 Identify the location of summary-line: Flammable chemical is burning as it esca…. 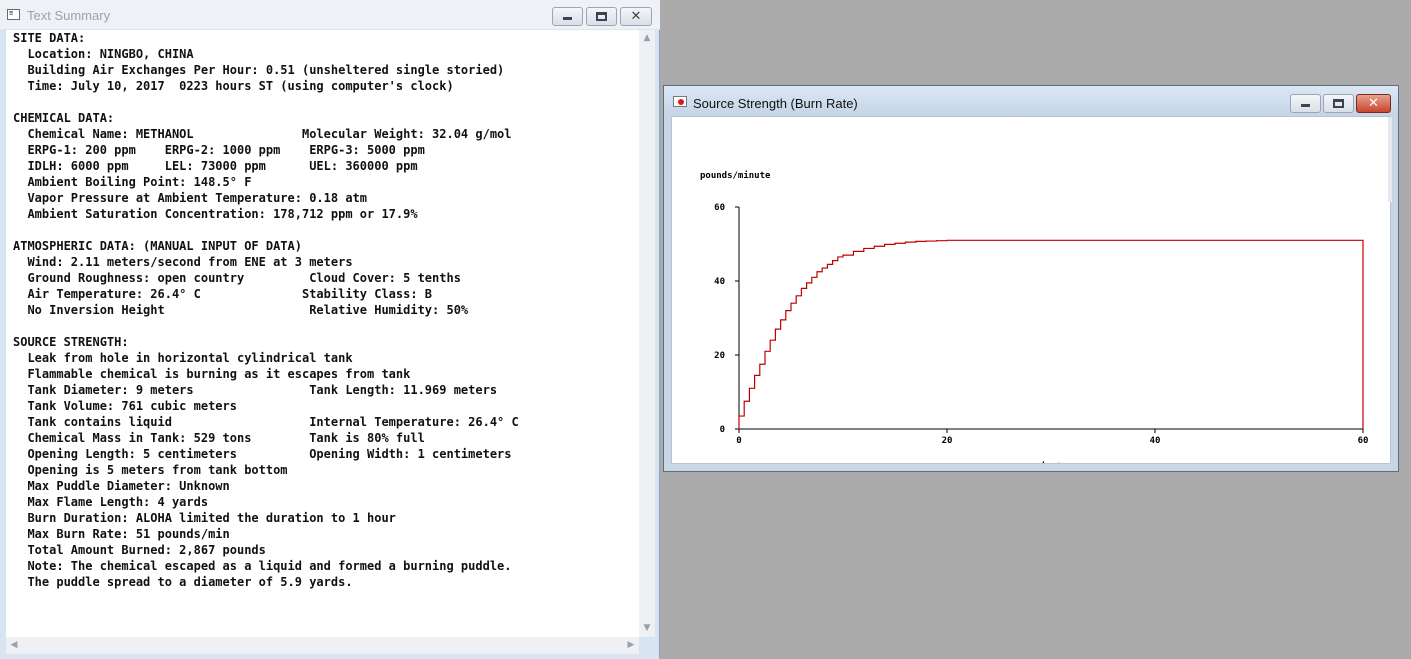
(212, 374).